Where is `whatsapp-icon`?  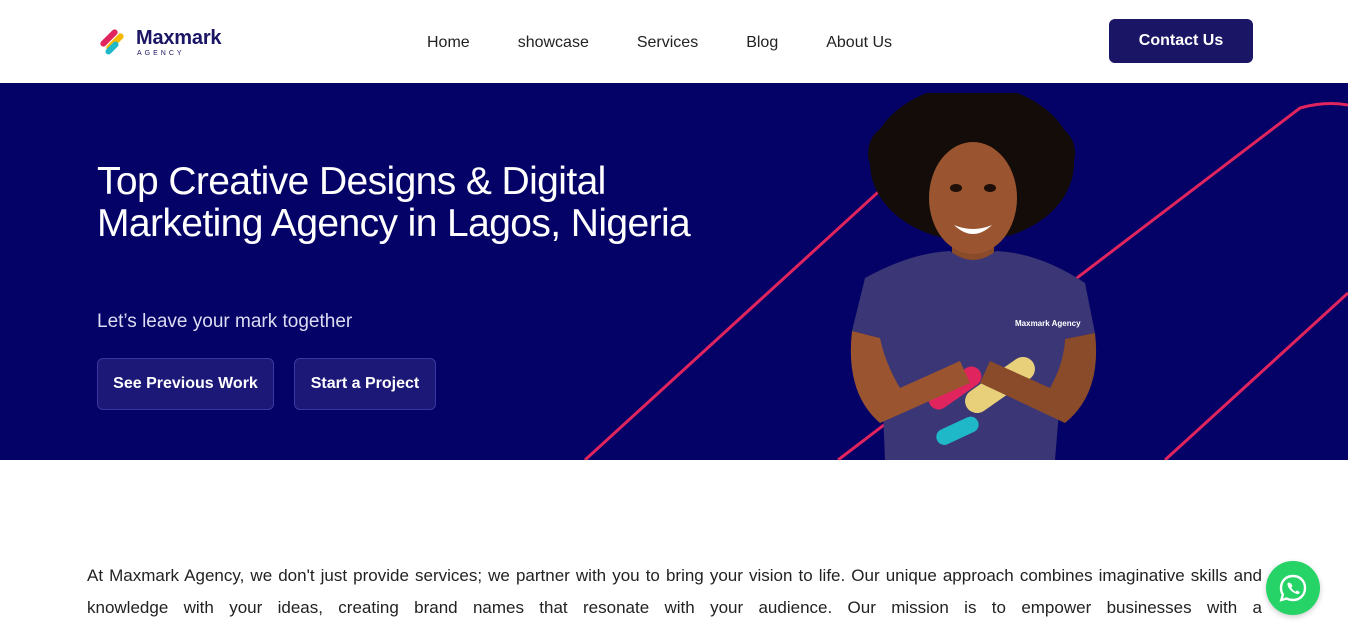 whatsapp-icon is located at coordinates (1293, 588).